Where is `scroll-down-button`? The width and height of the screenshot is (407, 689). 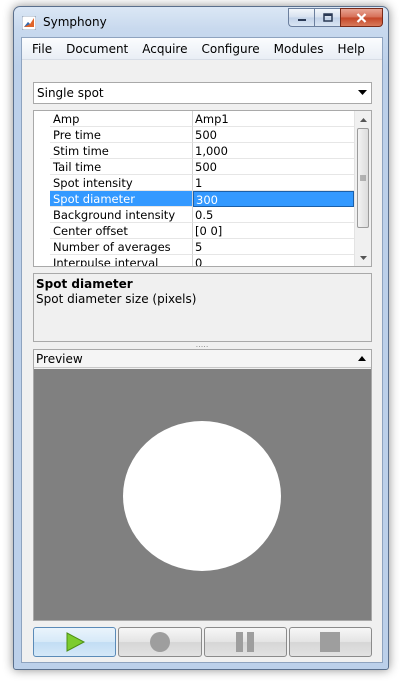
scroll-down-button is located at coordinates (363, 257).